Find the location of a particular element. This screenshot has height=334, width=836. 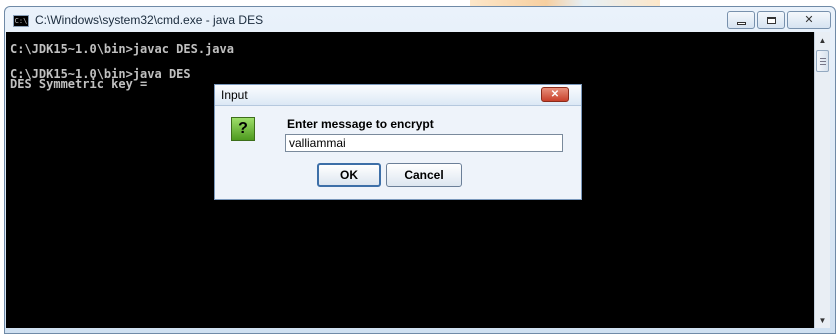

scroll-thumb is located at coordinates (822, 61).